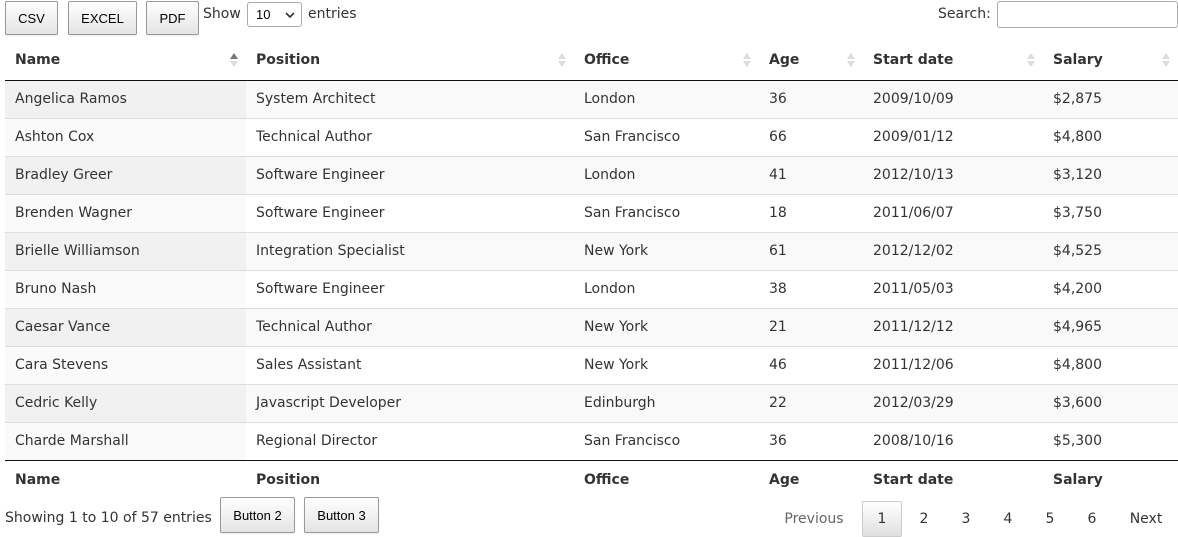 The image size is (1178, 537). Describe the element at coordinates (1146, 519) in the screenshot. I see `pagination-next: Next` at that location.